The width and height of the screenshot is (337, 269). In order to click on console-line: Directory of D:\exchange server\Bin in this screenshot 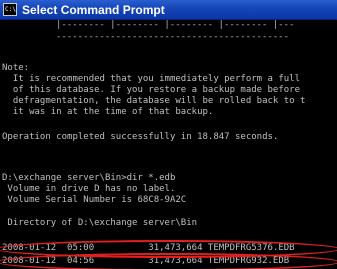, I will do `click(100, 223)`.